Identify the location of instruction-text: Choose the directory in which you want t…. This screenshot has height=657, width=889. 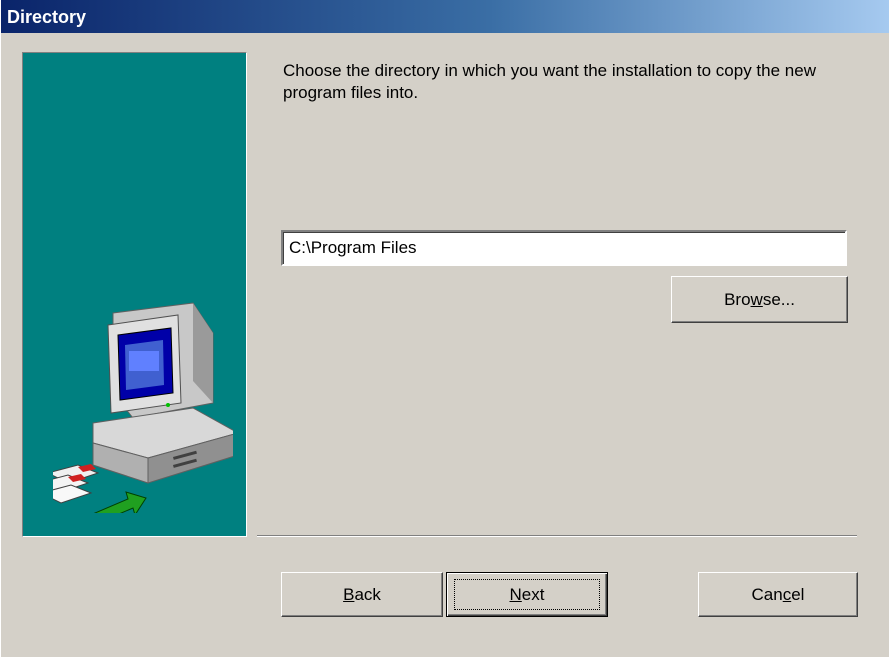
(549, 81).